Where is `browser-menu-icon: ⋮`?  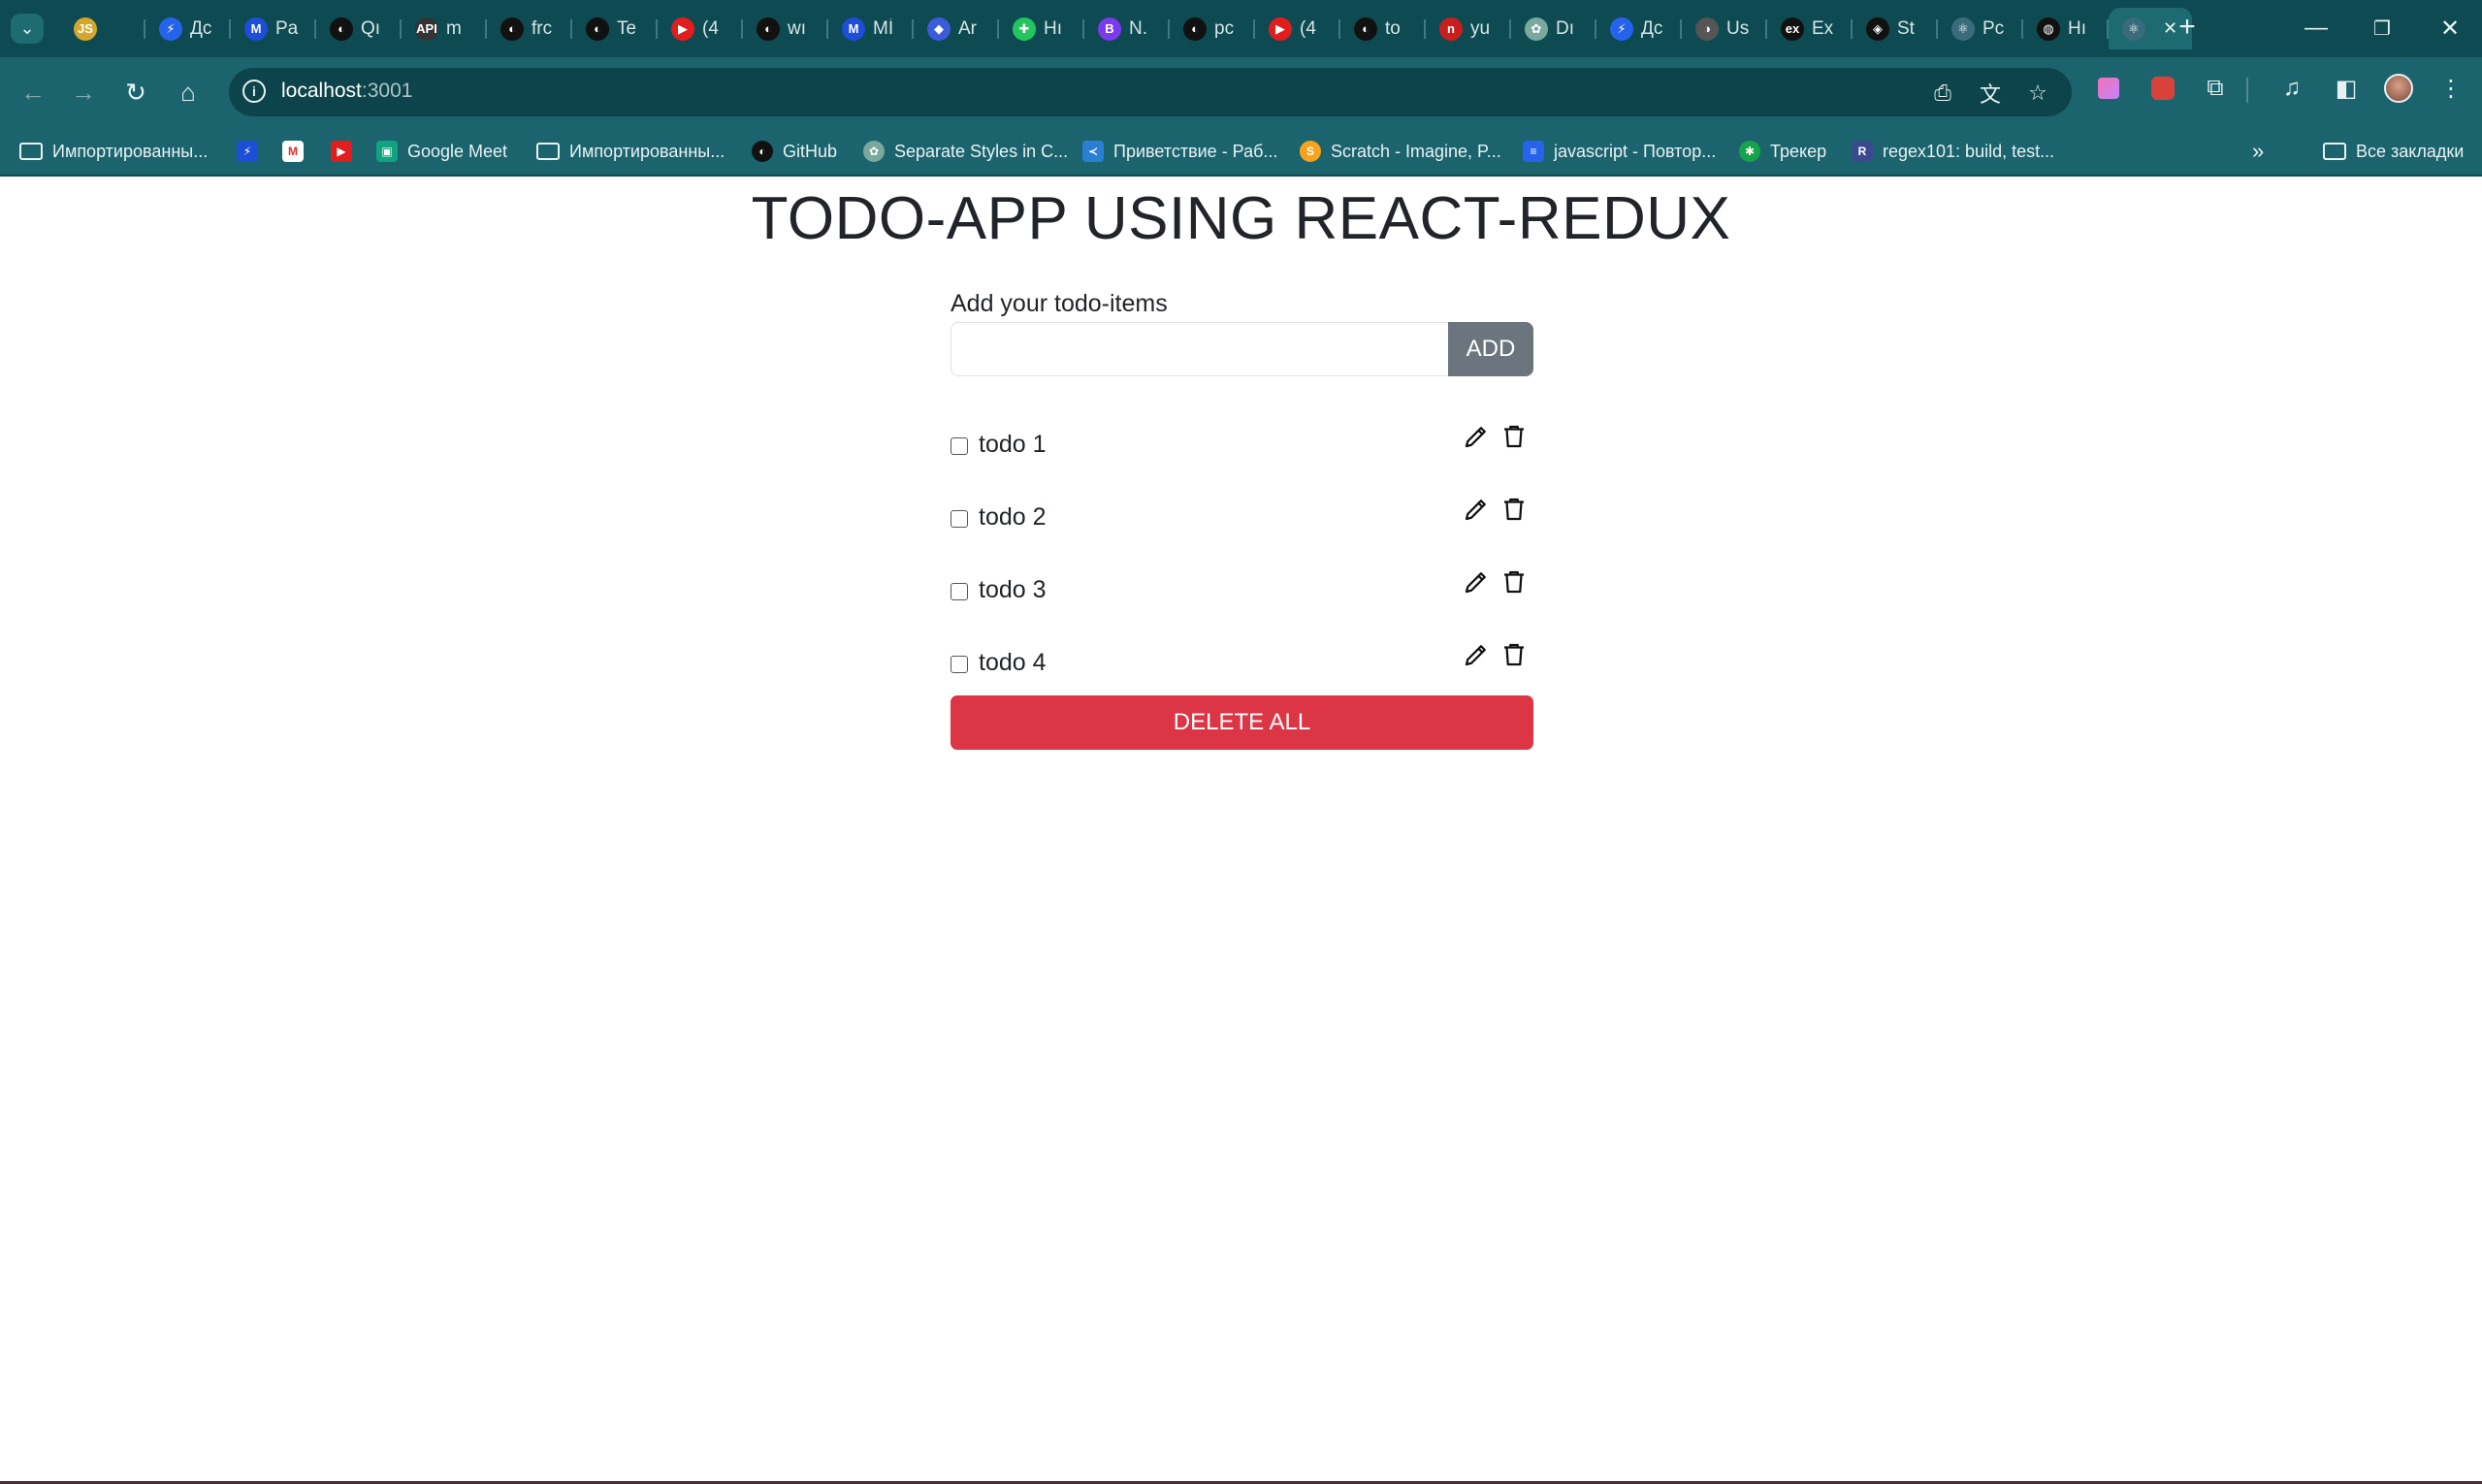 browser-menu-icon: ⋮ is located at coordinates (2450, 88).